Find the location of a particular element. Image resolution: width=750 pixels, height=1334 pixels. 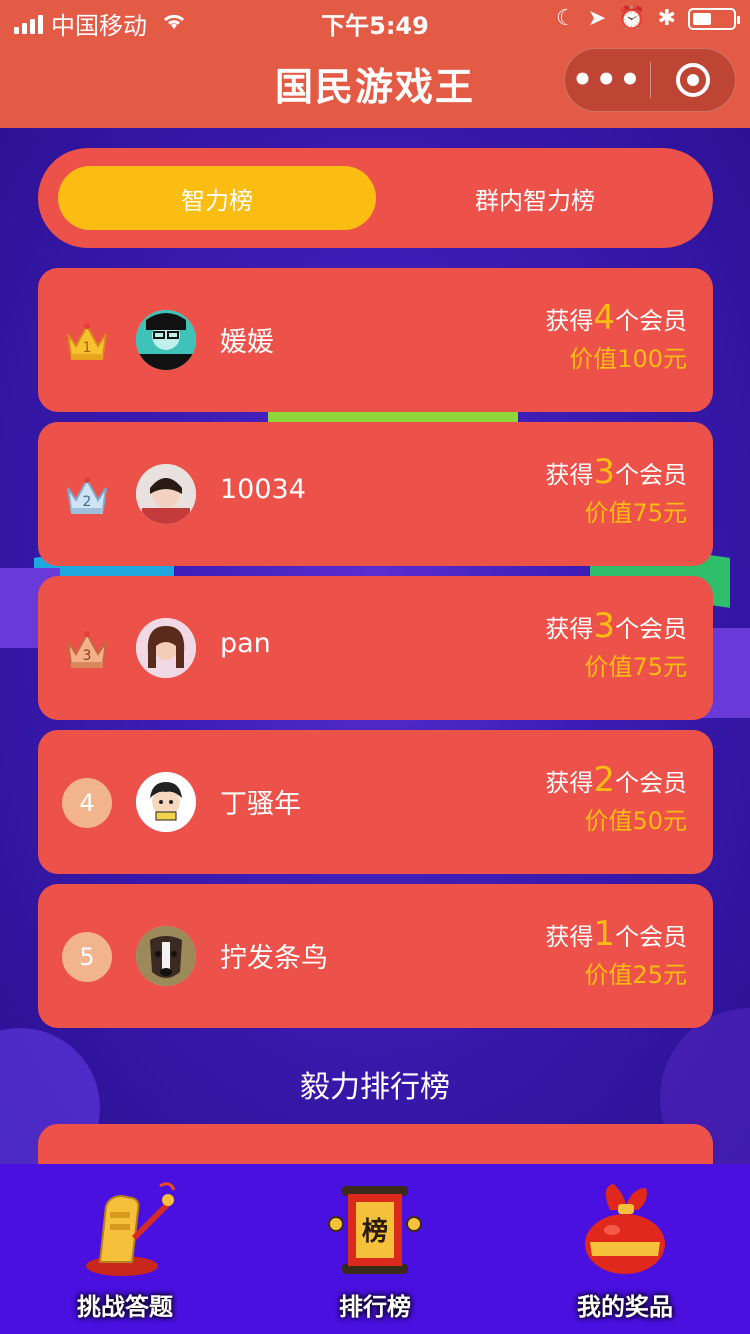

bottom-nav: 挑战答题 榜 排行榜 我的奖品 is located at coordinates (375, 1249).